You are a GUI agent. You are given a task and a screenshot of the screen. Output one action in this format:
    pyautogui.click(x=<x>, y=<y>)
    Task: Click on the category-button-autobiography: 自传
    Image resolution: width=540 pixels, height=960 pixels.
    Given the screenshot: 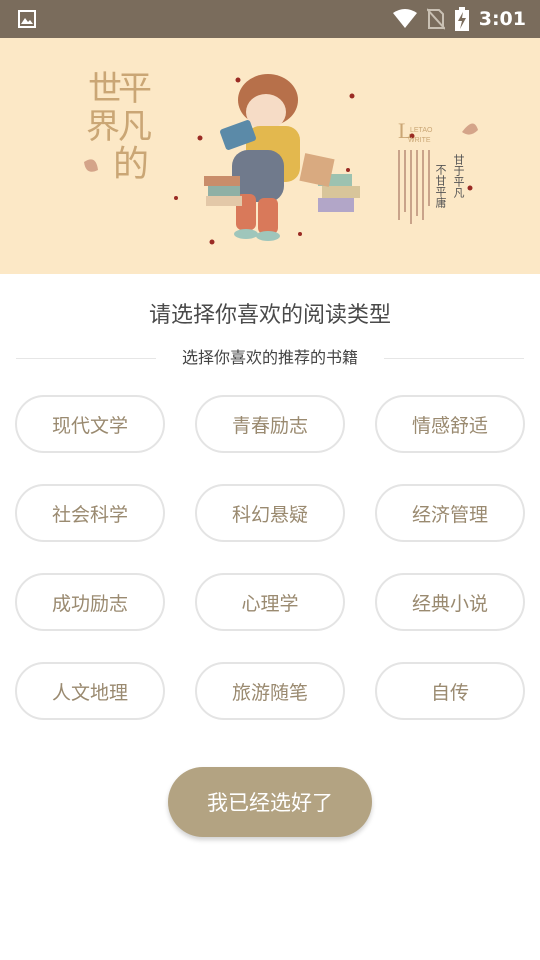 What is the action you would take?
    pyautogui.click(x=450, y=691)
    